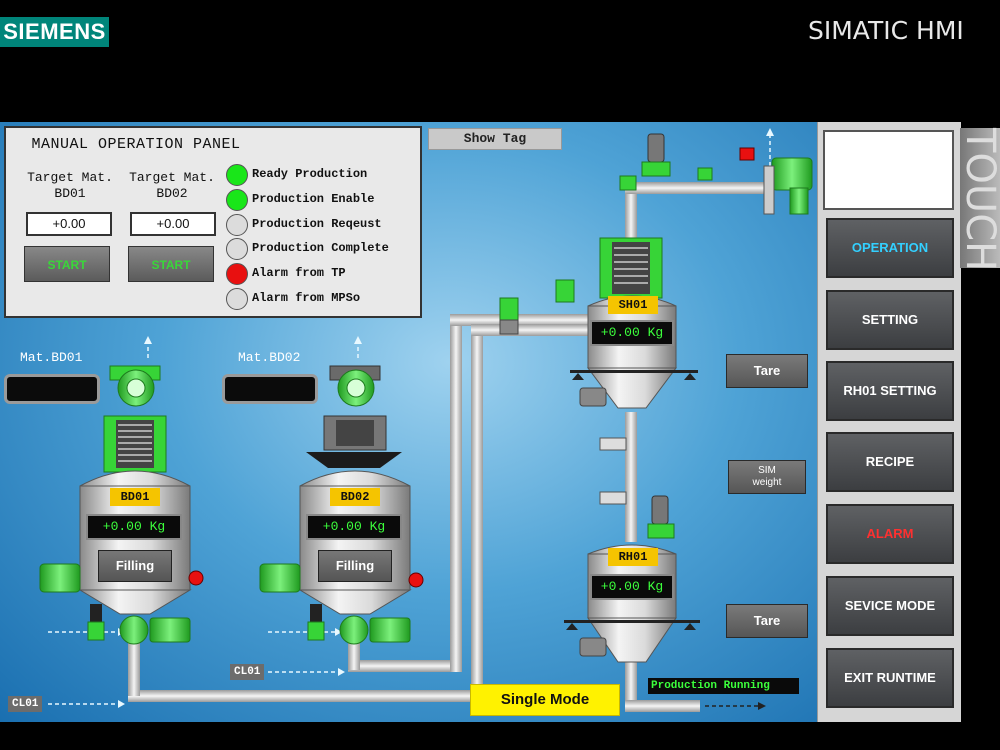  I want to click on start-bd01-button: START, so click(67, 264).